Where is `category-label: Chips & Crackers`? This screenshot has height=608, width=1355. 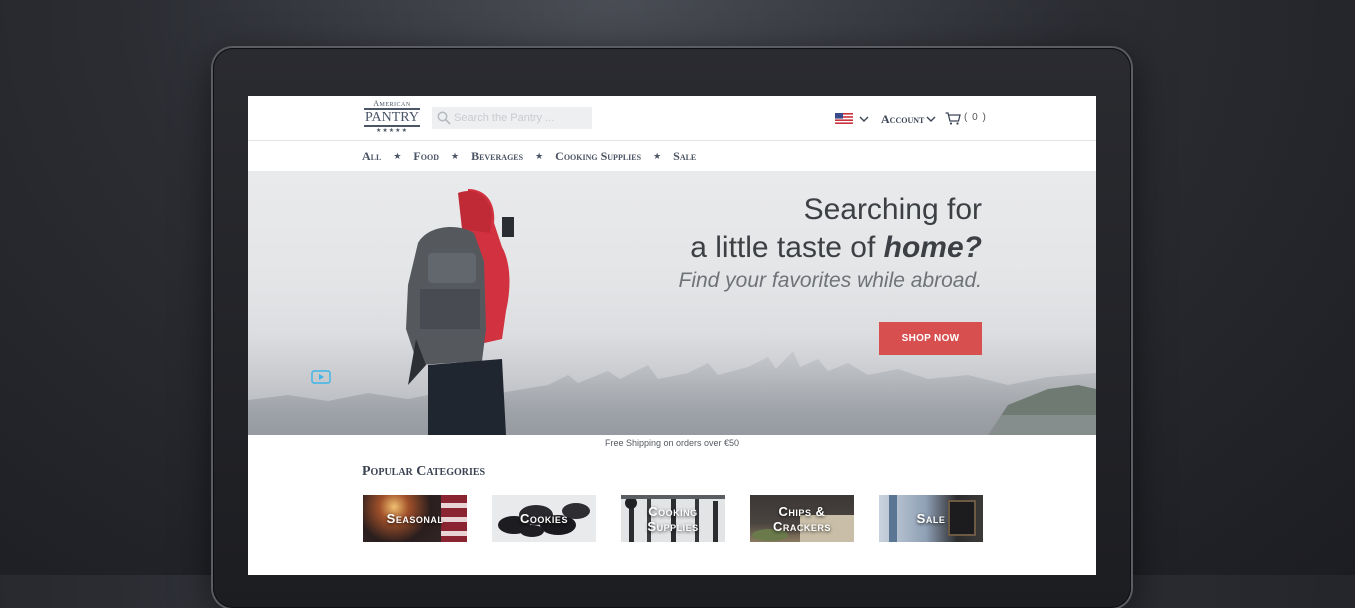
category-label: Chips & Crackers is located at coordinates (802, 518).